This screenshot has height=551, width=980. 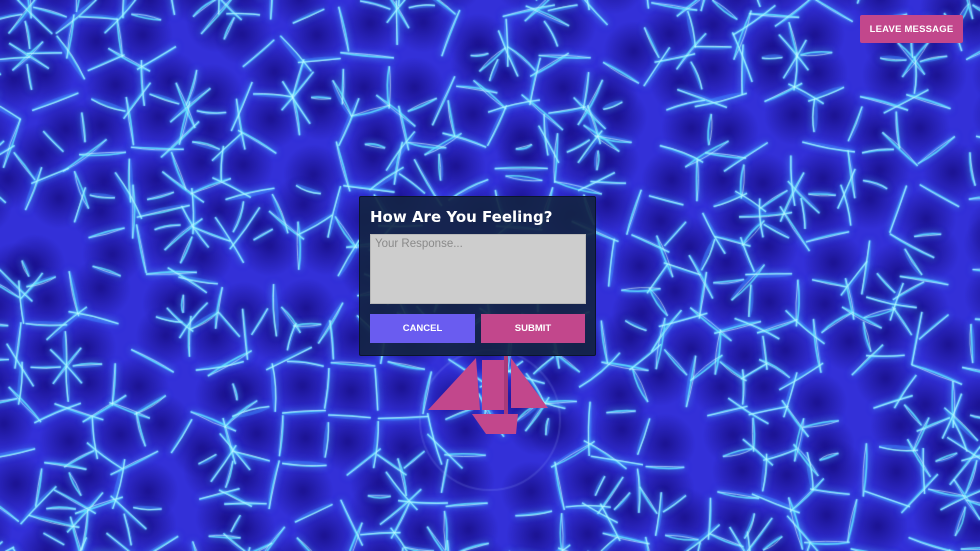 What do you see at coordinates (478, 269) in the screenshot?
I see `response-input` at bounding box center [478, 269].